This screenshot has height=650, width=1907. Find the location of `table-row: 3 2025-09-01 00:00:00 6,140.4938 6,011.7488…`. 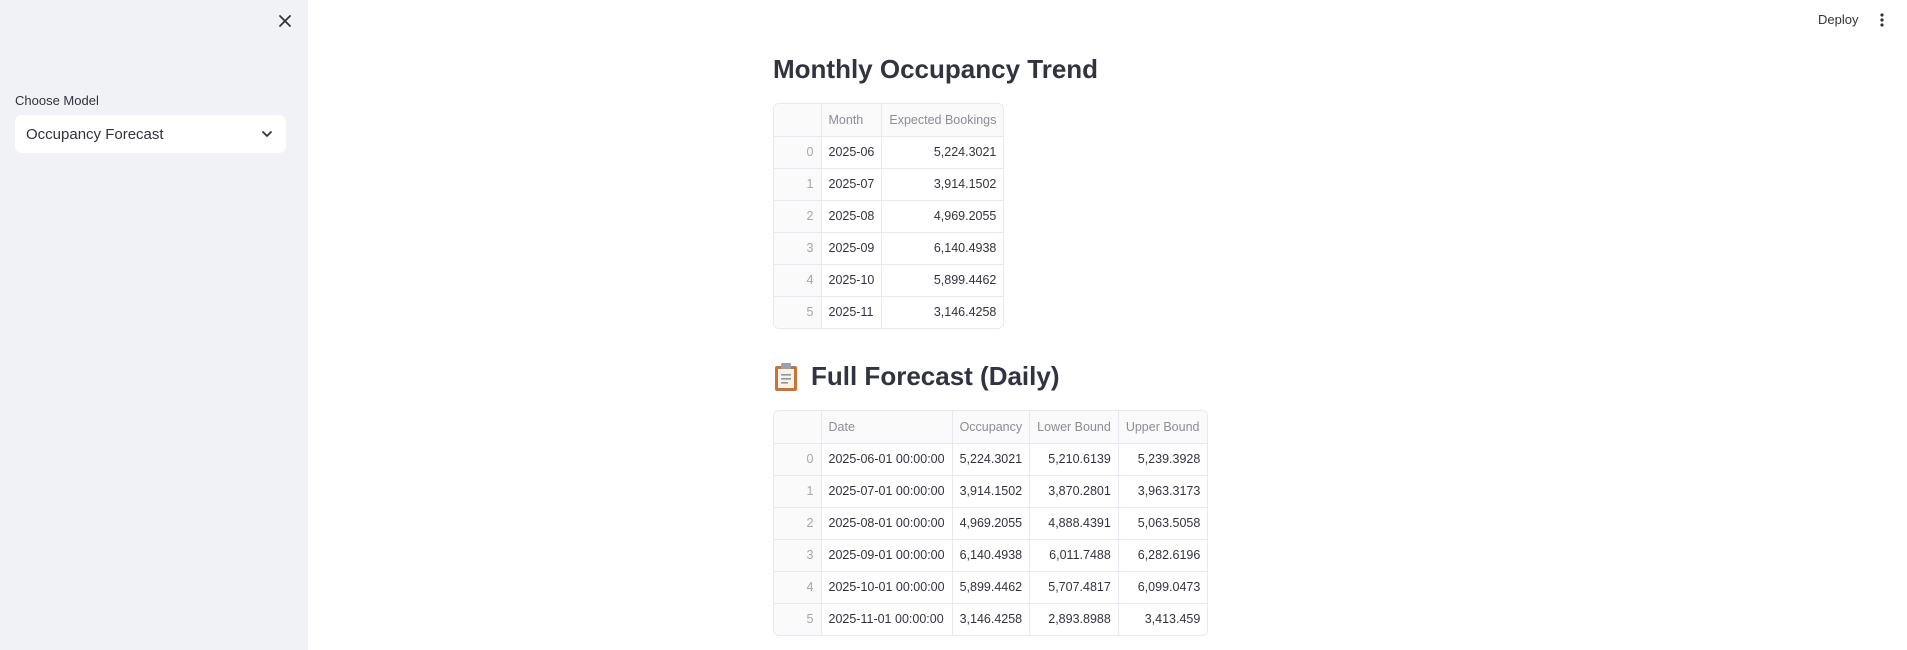

table-row: 3 2025-09-01 00:00:00 6,140.4938 6,011.7488… is located at coordinates (991, 555).